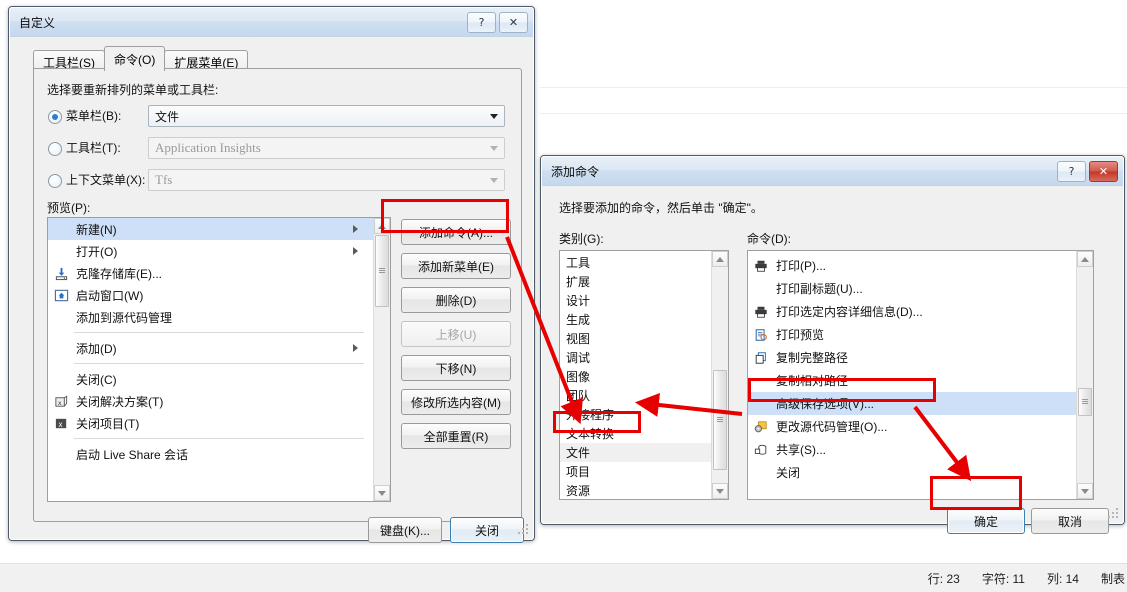 The image size is (1127, 592). I want to click on list-item: 启动 Live Share 会话, so click(211, 454).